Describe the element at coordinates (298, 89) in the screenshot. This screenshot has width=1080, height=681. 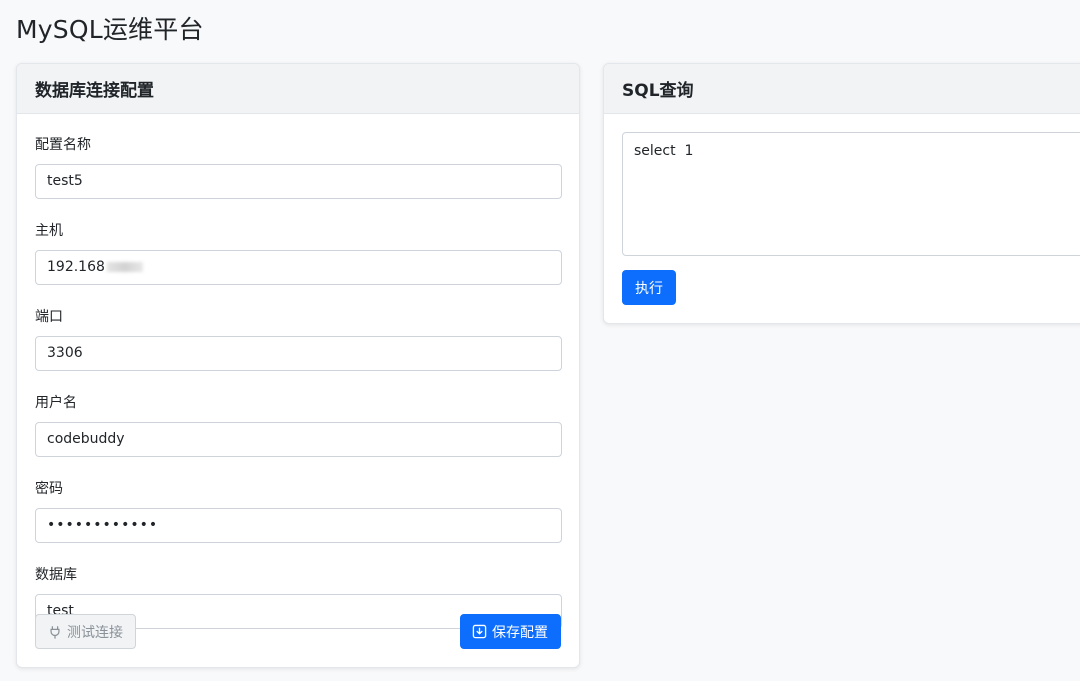
I see `connection-config-header: 数据库连接配置` at that location.